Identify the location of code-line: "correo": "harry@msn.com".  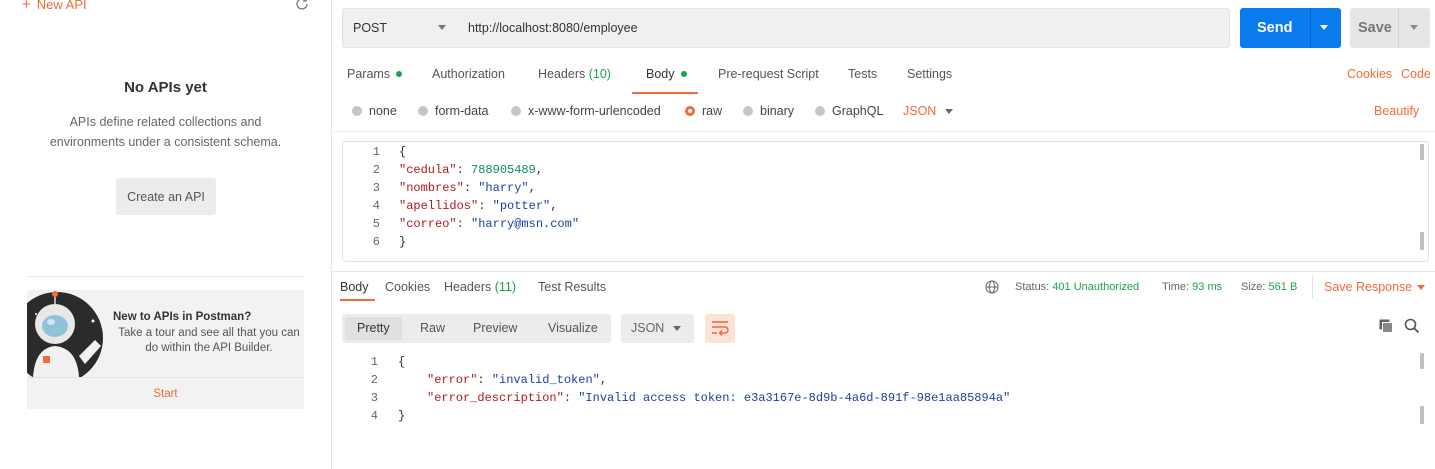
(489, 224).